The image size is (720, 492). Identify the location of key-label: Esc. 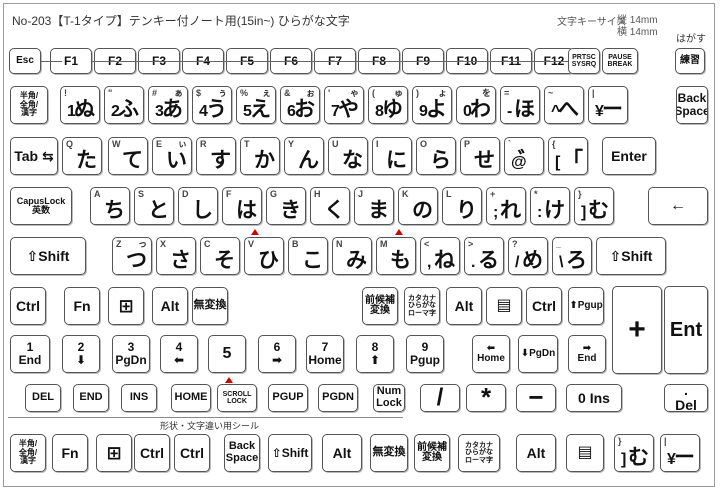
(25, 60).